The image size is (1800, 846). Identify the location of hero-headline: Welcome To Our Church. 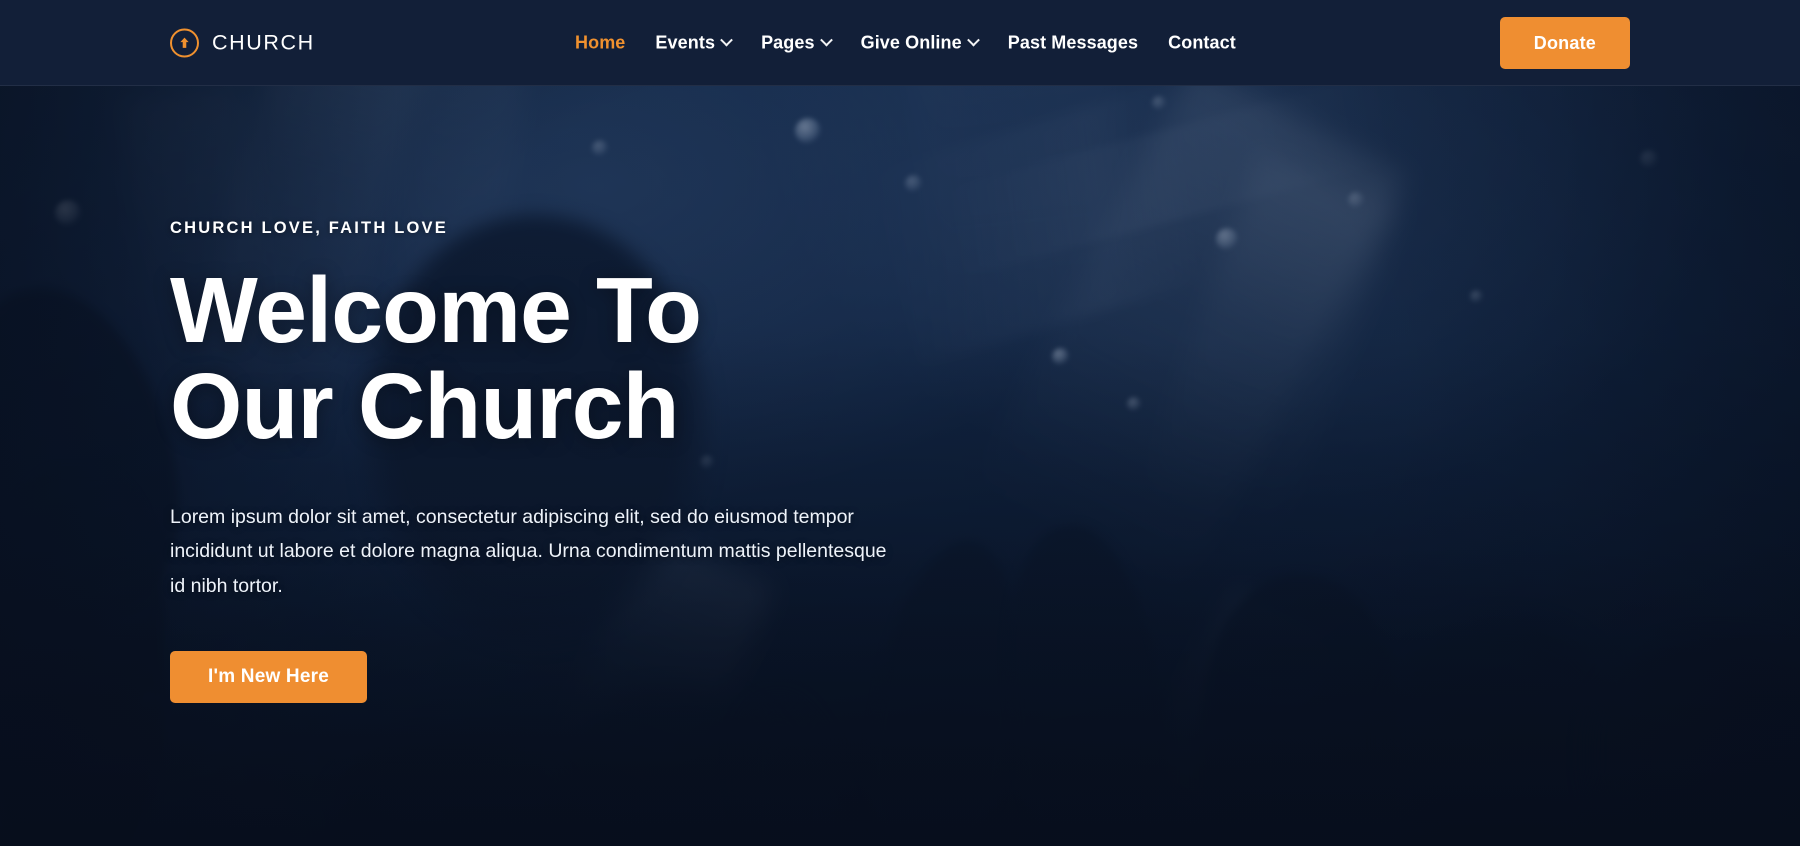
(620, 360).